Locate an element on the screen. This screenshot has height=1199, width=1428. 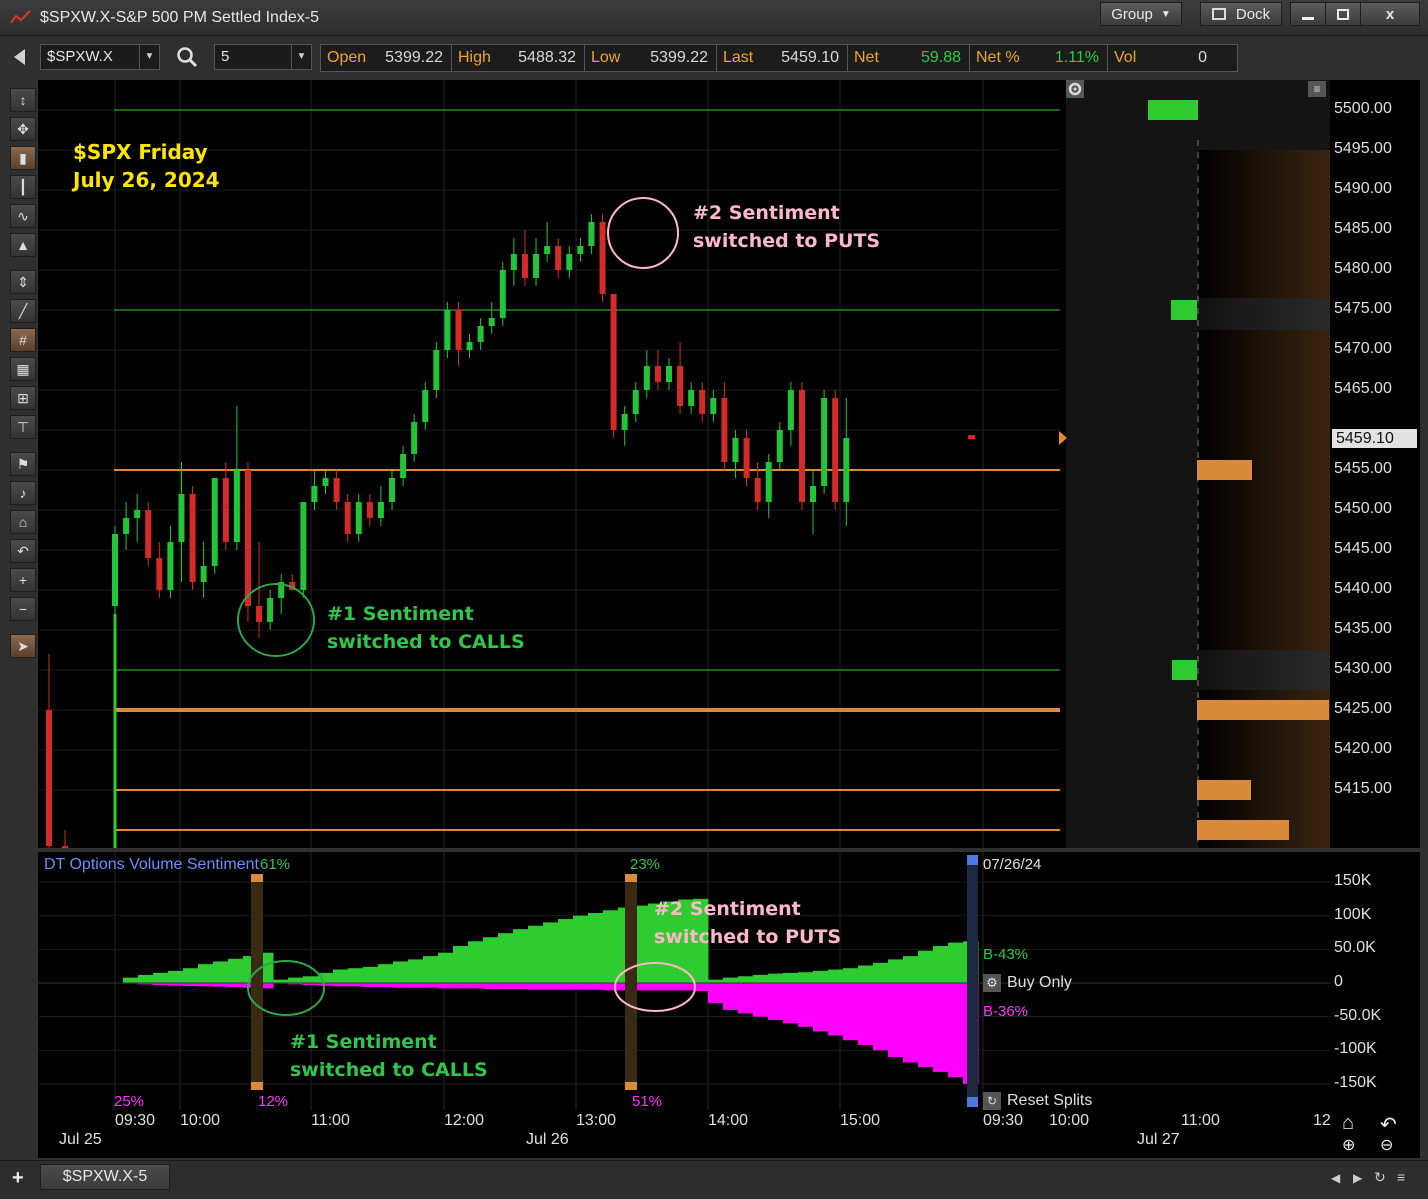
dock-button: Dock is located at coordinates (1241, 14).